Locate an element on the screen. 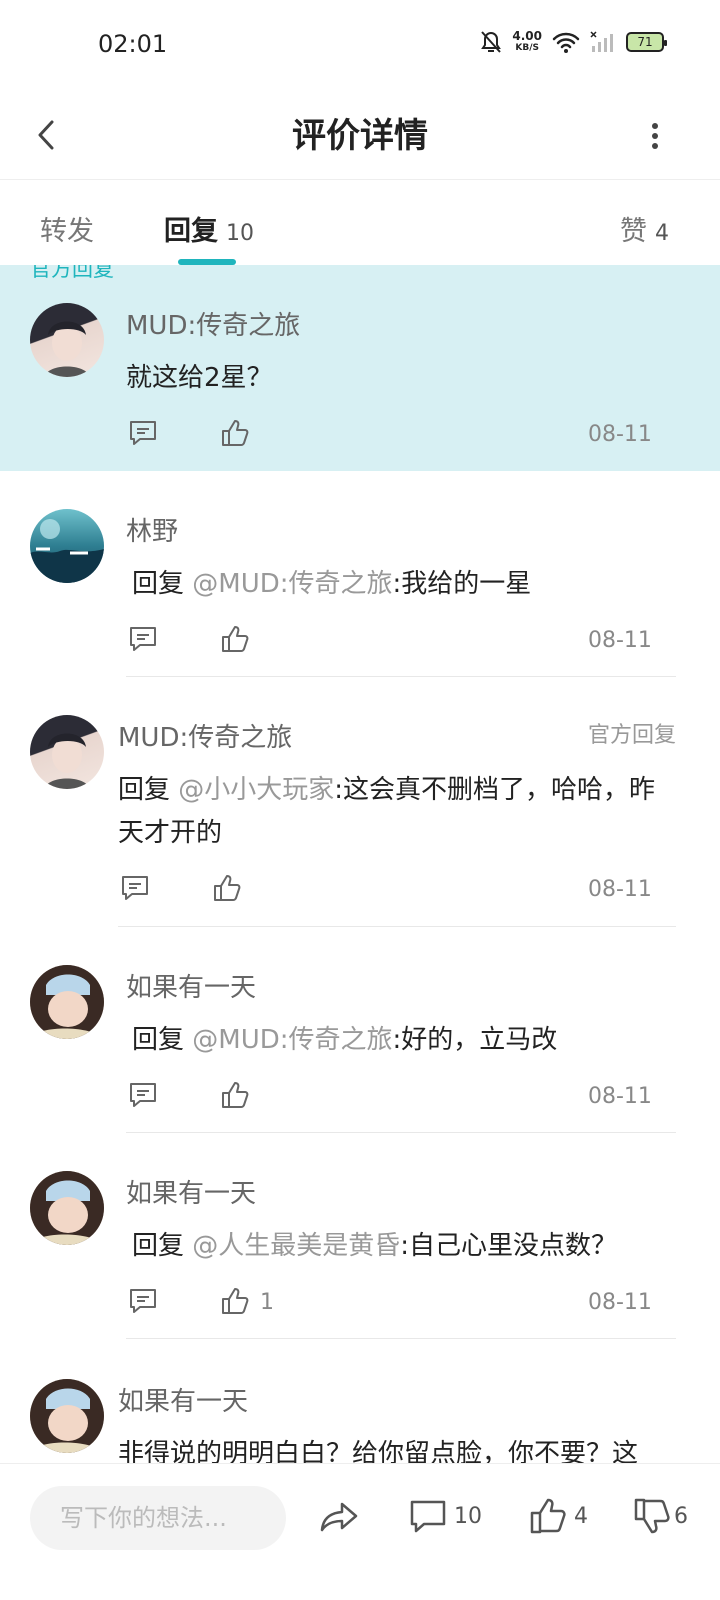 The image size is (720, 1600). battery-level: 71 is located at coordinates (645, 42).